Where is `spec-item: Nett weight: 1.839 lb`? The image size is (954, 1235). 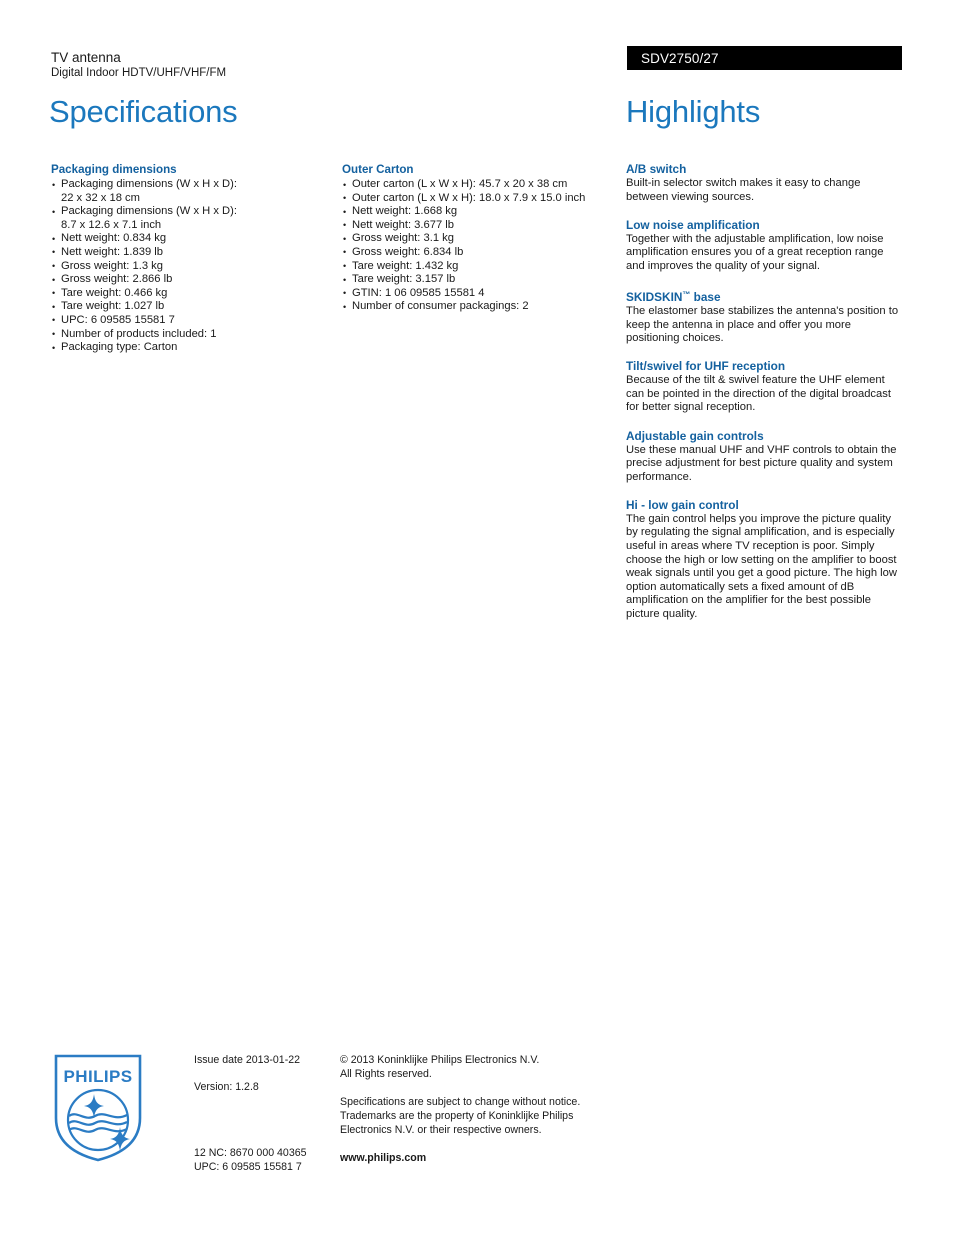 spec-item: Nett weight: 1.839 lb is located at coordinates (193, 252).